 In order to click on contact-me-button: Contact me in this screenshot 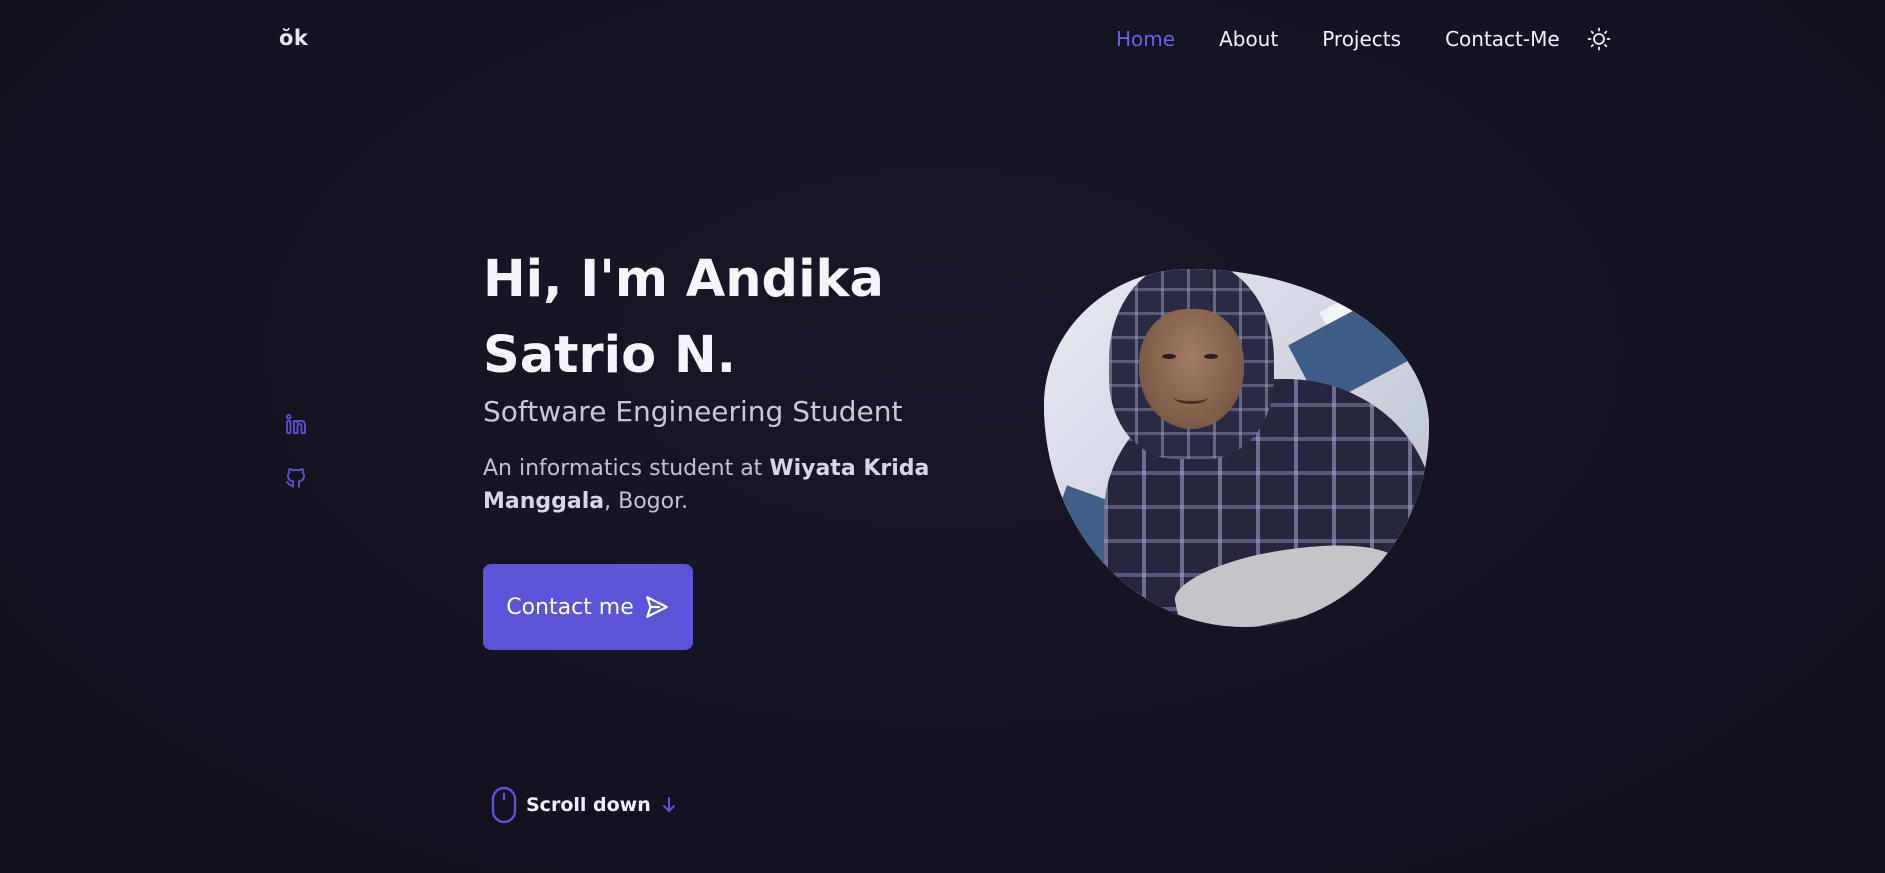, I will do `click(588, 607)`.